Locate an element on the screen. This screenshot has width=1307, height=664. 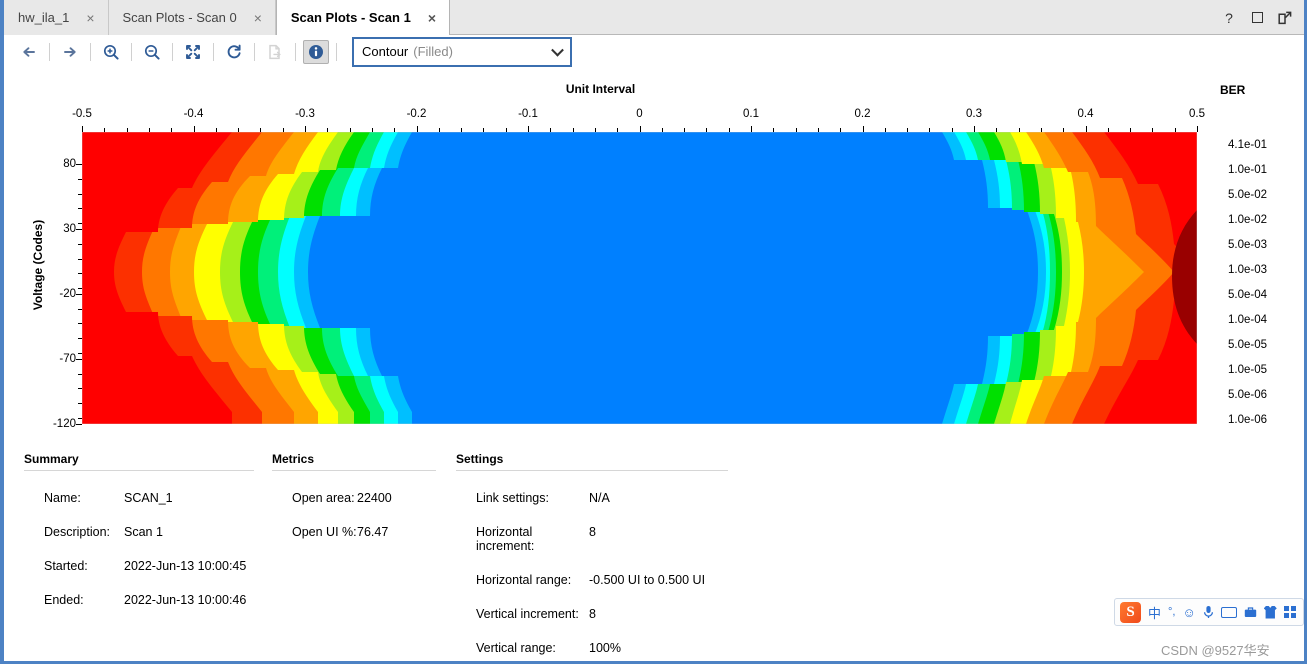
ime-keyboard-icon is located at coordinates (1228, 612).